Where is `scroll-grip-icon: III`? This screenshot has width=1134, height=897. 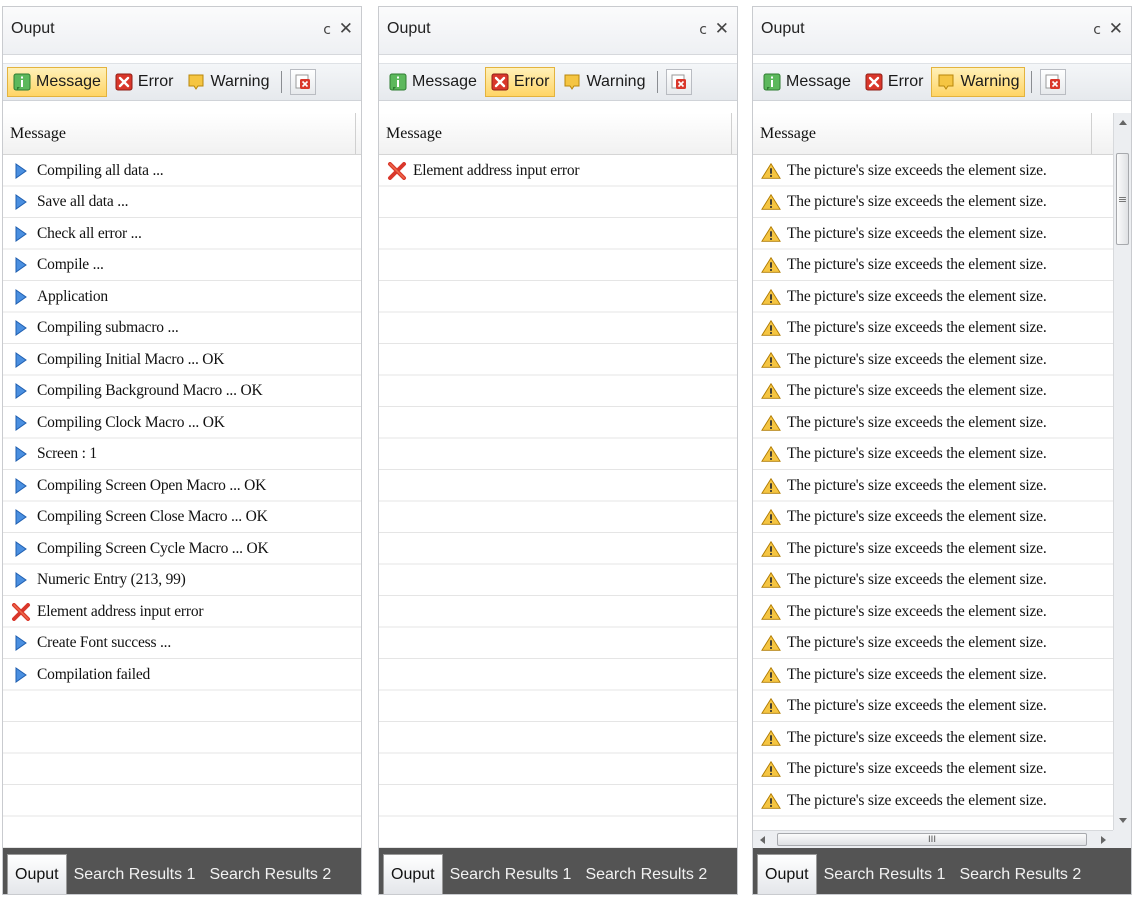 scroll-grip-icon: III is located at coordinates (932, 839).